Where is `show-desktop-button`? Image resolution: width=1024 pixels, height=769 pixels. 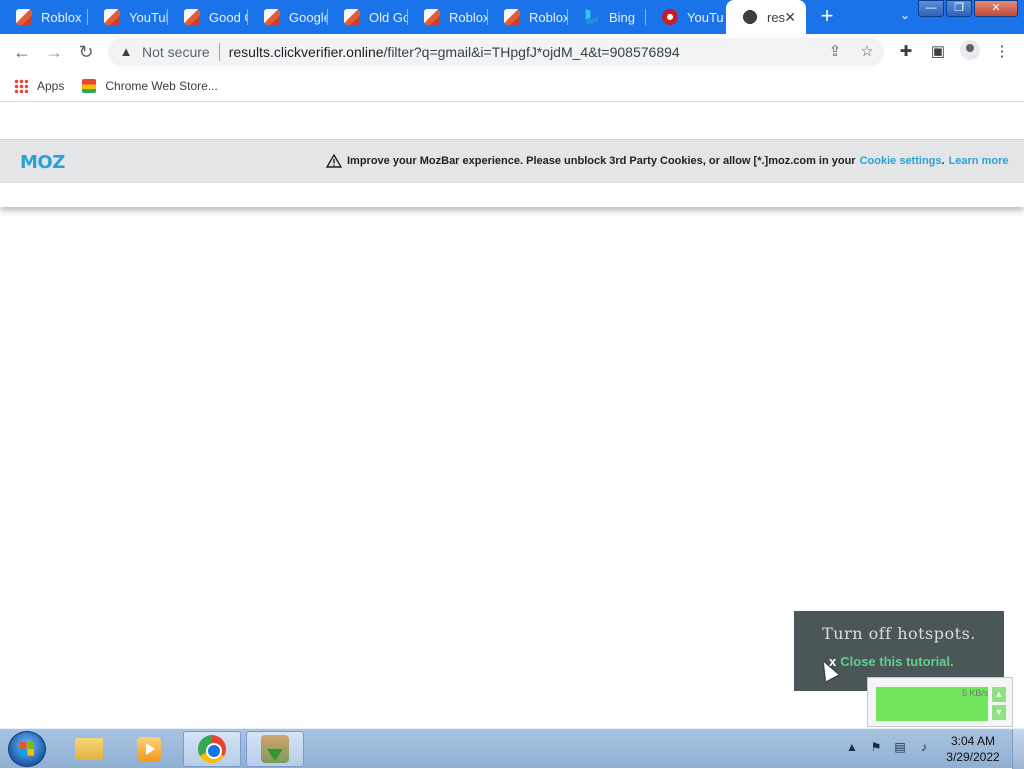
show-desktop-button is located at coordinates (1018, 749).